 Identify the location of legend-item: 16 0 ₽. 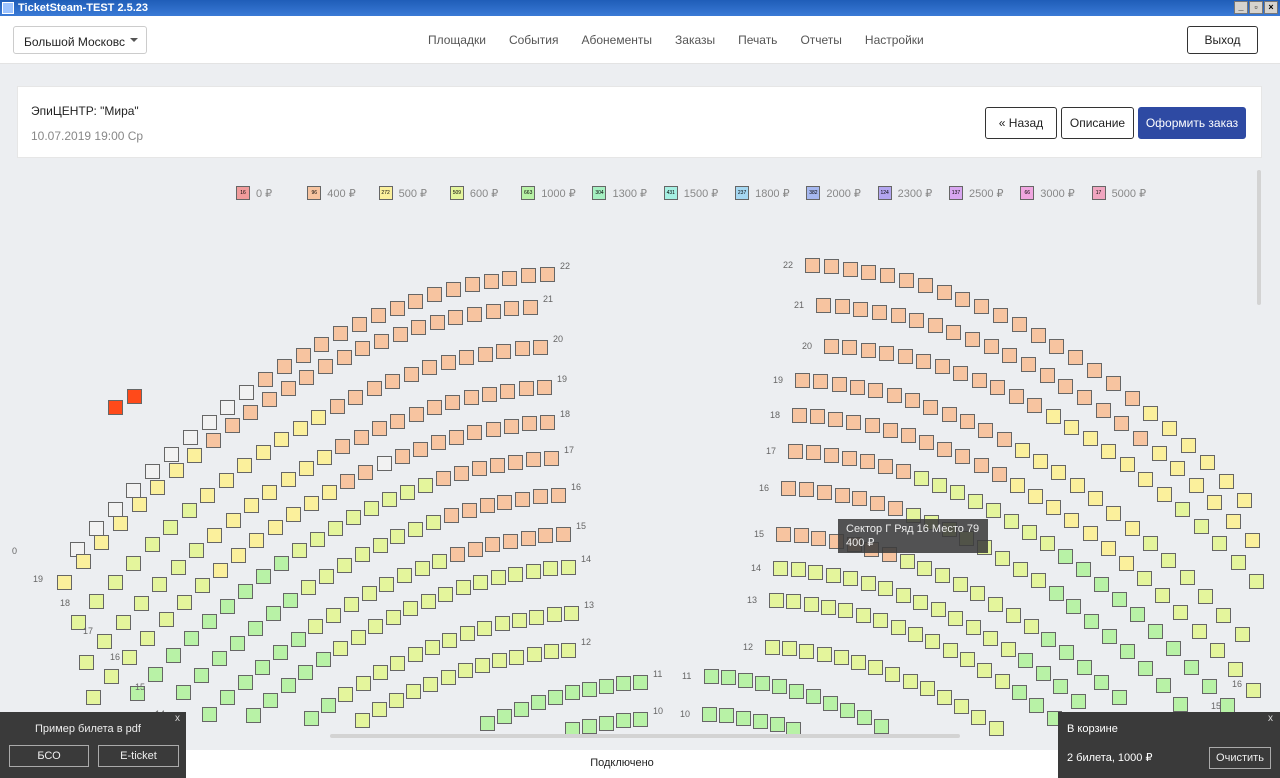
(271, 193).